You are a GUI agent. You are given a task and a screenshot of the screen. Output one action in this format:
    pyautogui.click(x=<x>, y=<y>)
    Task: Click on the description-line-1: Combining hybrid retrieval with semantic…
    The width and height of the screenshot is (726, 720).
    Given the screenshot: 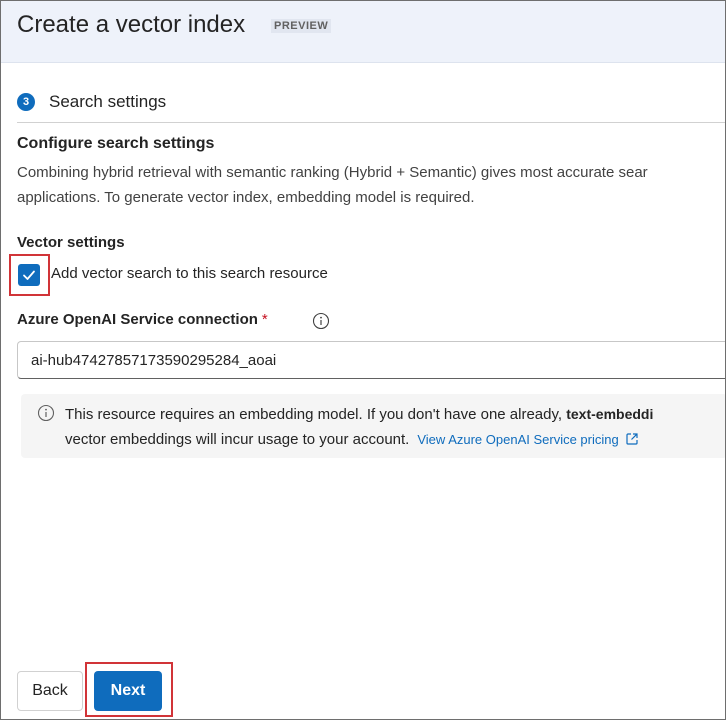 What is the action you would take?
    pyautogui.click(x=332, y=172)
    